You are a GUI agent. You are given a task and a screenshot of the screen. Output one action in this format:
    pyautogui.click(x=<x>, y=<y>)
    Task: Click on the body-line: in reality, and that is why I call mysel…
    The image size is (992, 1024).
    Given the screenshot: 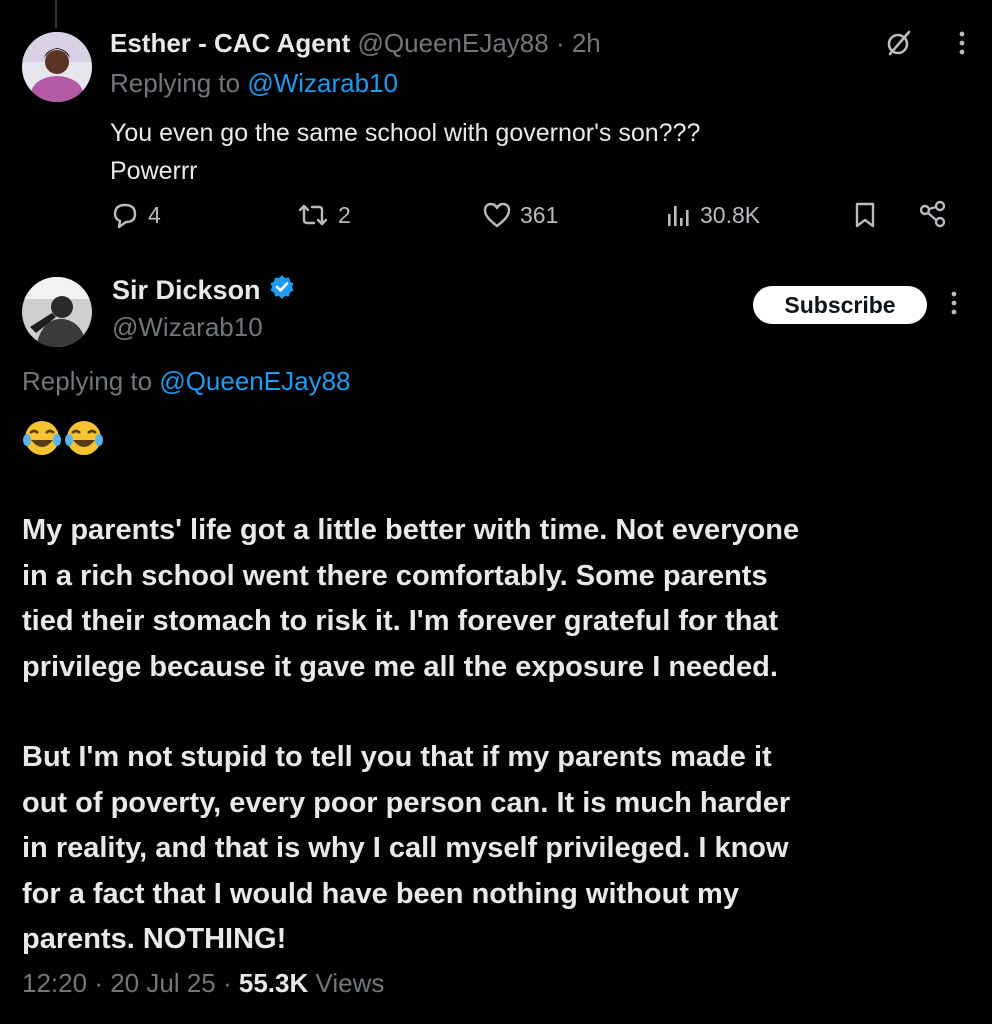 What is the action you would take?
    pyautogui.click(x=405, y=848)
    